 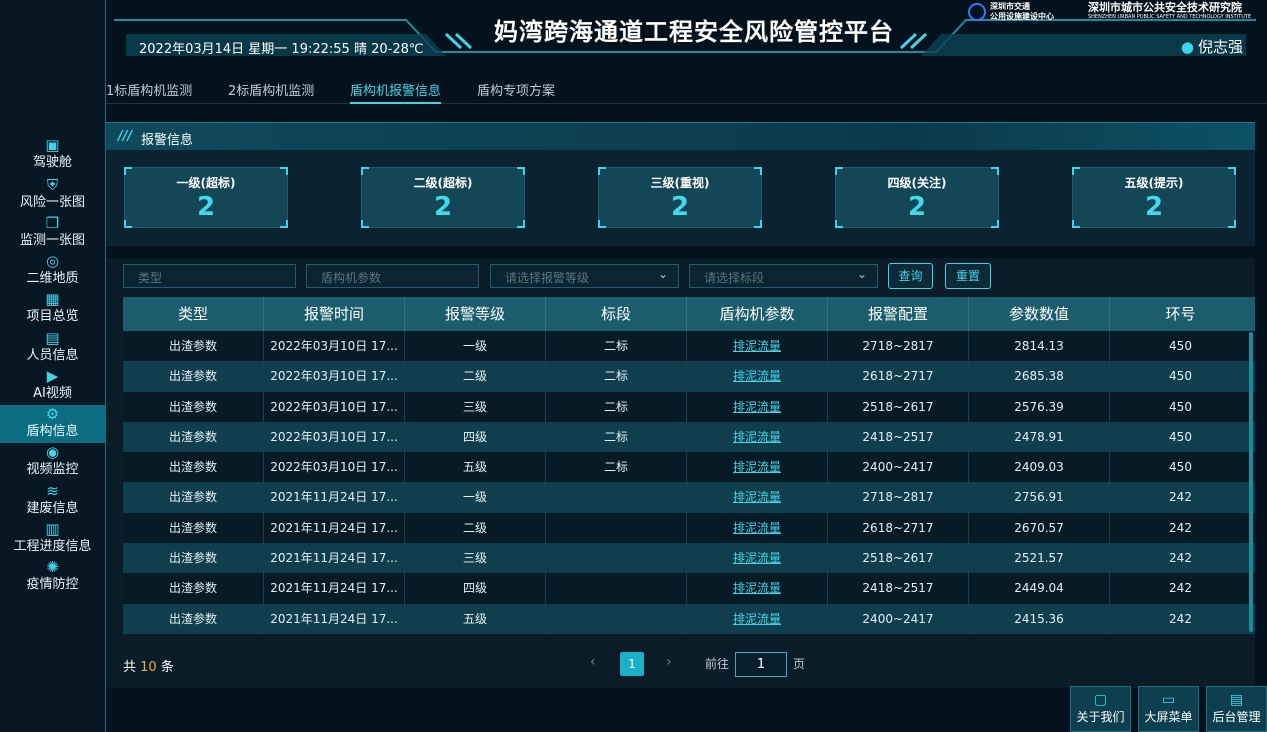 What do you see at coordinates (52, 501) in the screenshot?
I see `sidebar-item-waste: ≋ 建废信息` at bounding box center [52, 501].